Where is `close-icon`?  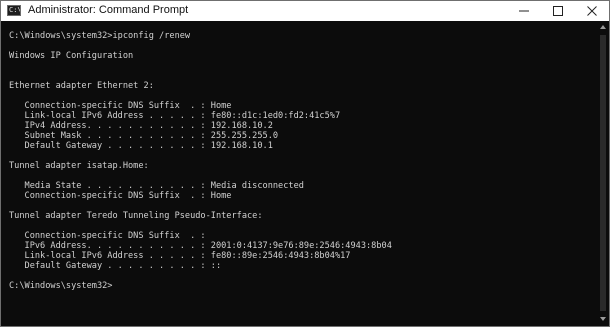 close-icon is located at coordinates (592, 11).